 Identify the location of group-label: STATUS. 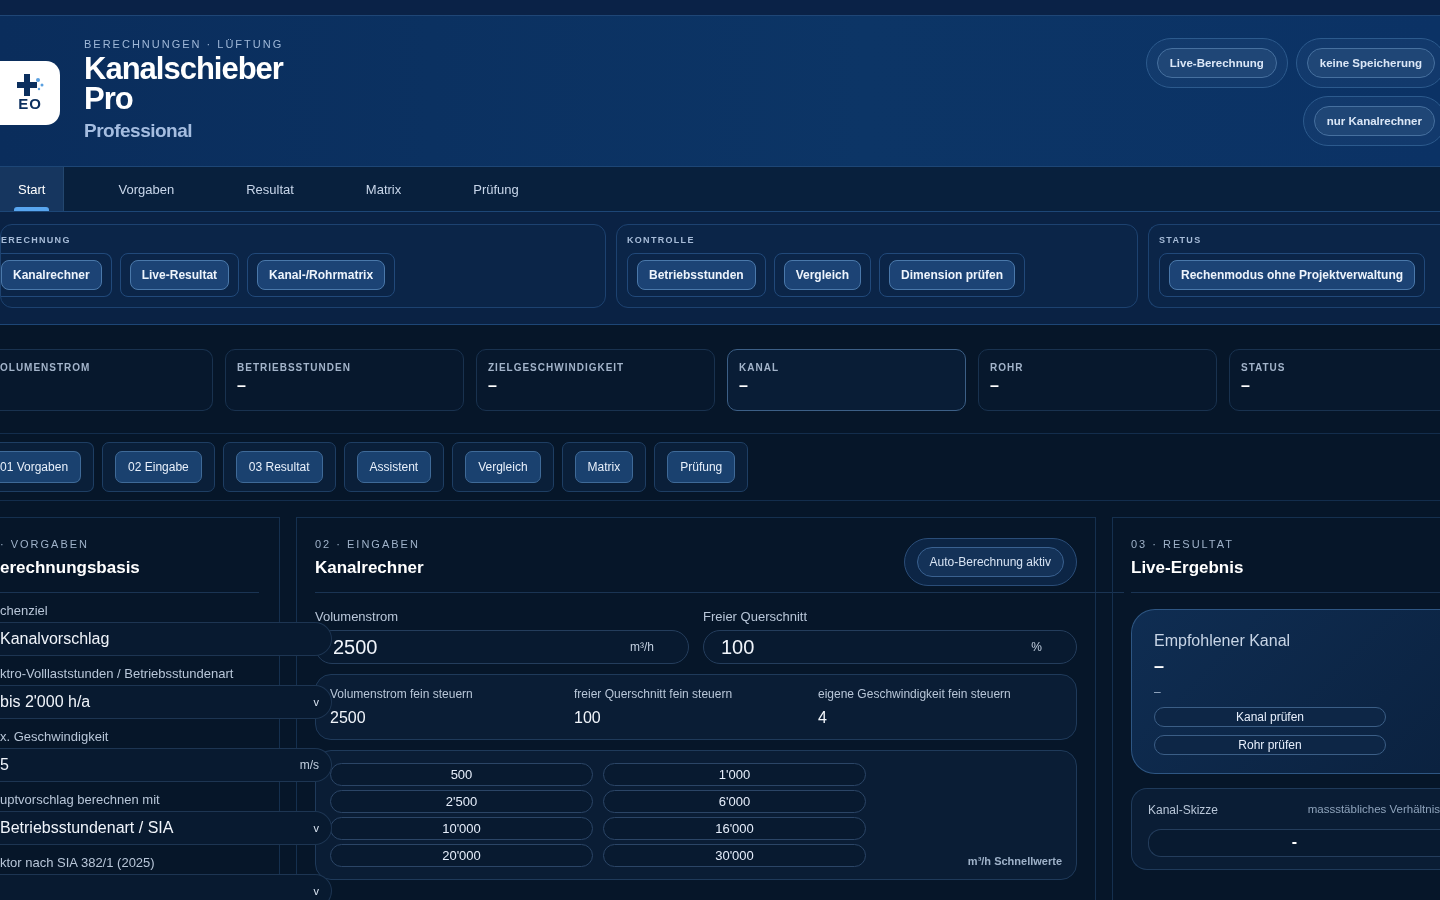
(1181, 240).